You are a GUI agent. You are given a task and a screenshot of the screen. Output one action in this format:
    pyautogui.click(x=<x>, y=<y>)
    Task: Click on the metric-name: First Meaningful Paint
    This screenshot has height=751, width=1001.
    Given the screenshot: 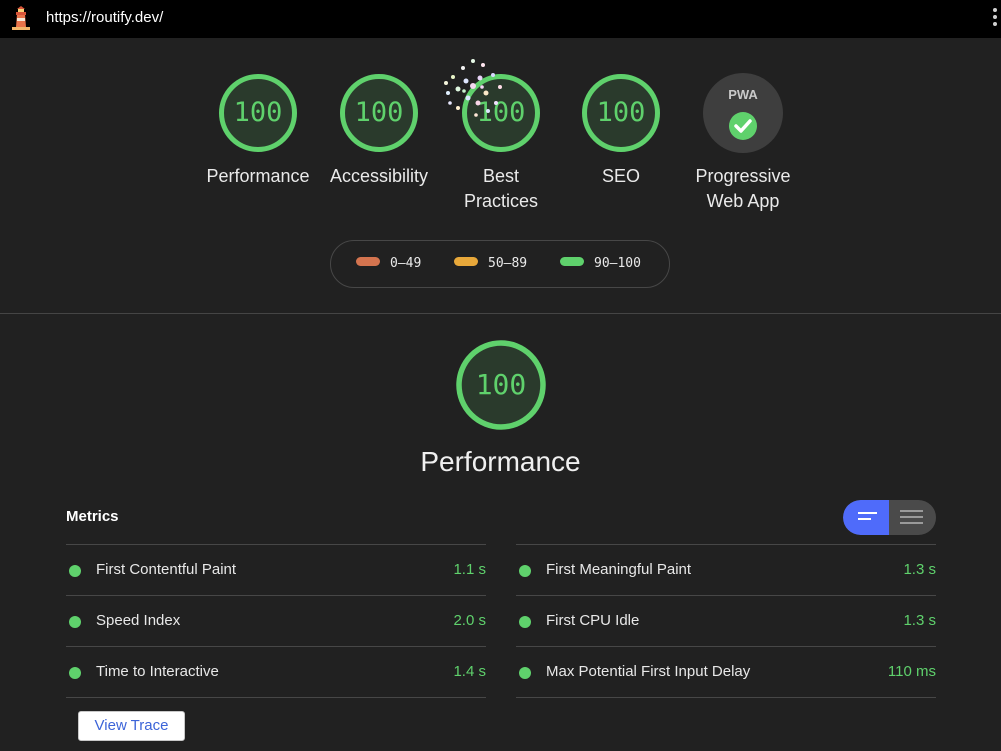 What is the action you would take?
    pyautogui.click(x=619, y=569)
    